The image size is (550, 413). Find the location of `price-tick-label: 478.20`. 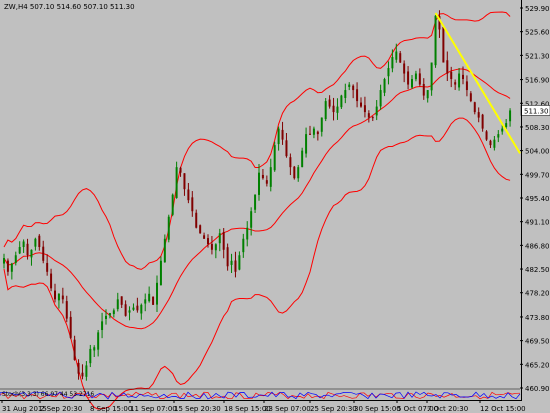

price-tick-label: 478.20 is located at coordinates (537, 294).